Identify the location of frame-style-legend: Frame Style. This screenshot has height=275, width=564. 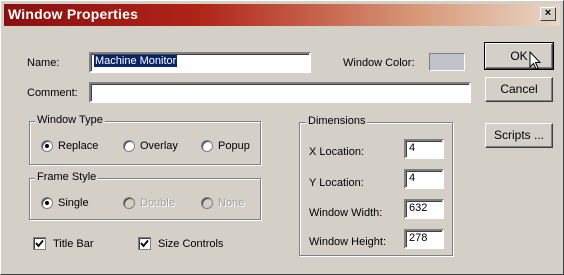
(67, 177).